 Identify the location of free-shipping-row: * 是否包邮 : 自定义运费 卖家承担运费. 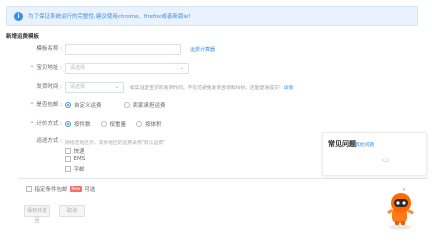
(88, 105).